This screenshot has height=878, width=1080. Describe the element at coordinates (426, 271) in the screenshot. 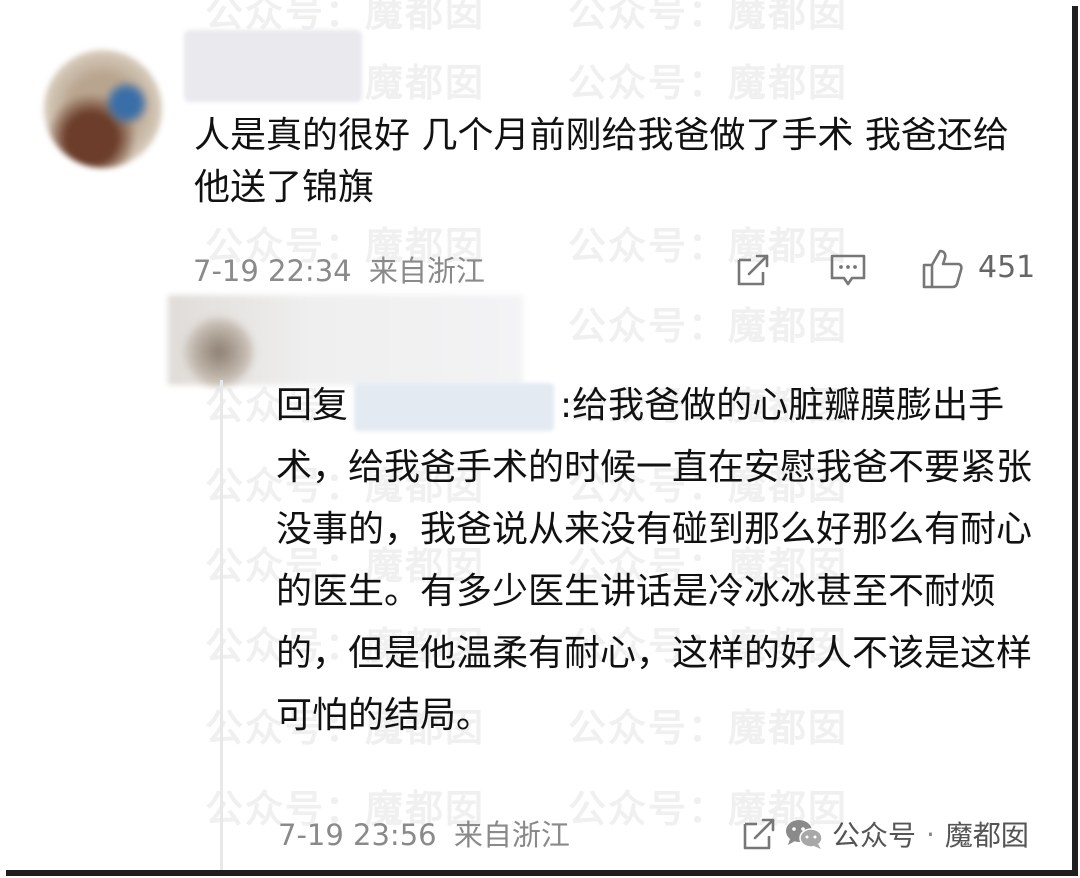

I see `comment-location: 来自浙江` at that location.